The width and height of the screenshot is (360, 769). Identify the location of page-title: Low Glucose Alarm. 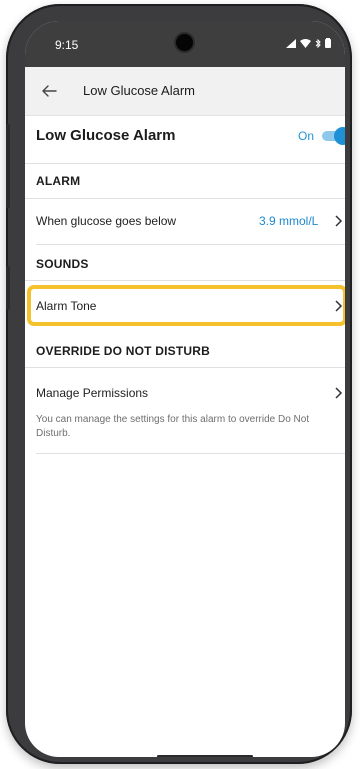
(139, 90).